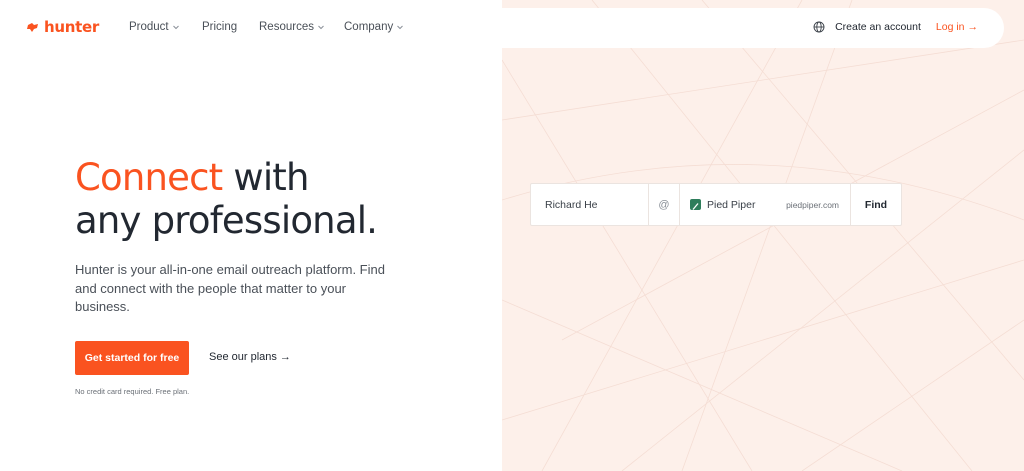 The image size is (1024, 471). I want to click on name-input: Richard He, so click(590, 204).